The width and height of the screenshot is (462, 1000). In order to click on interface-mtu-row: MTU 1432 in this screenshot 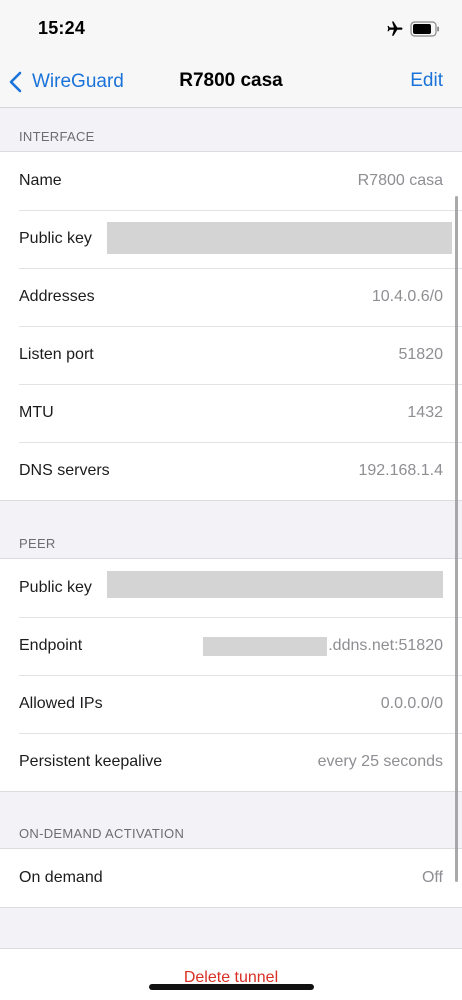, I will do `click(231, 413)`.